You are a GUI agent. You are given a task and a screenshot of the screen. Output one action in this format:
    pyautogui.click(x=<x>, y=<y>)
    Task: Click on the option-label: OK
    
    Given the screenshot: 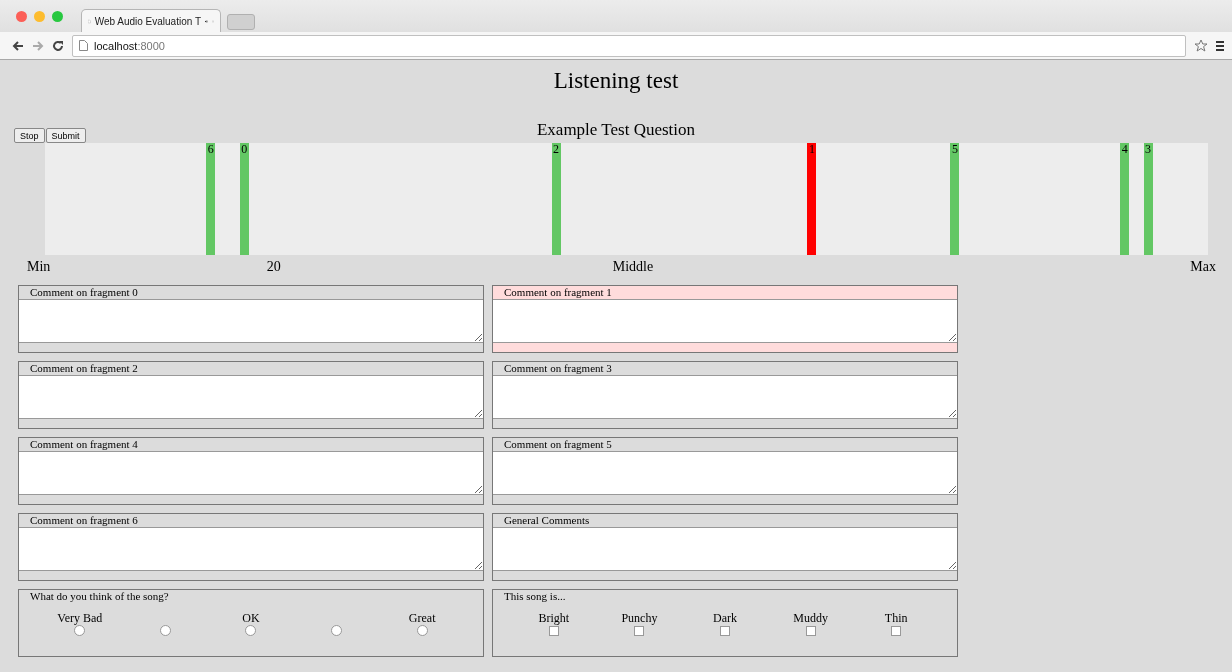 What is the action you would take?
    pyautogui.click(x=251, y=618)
    